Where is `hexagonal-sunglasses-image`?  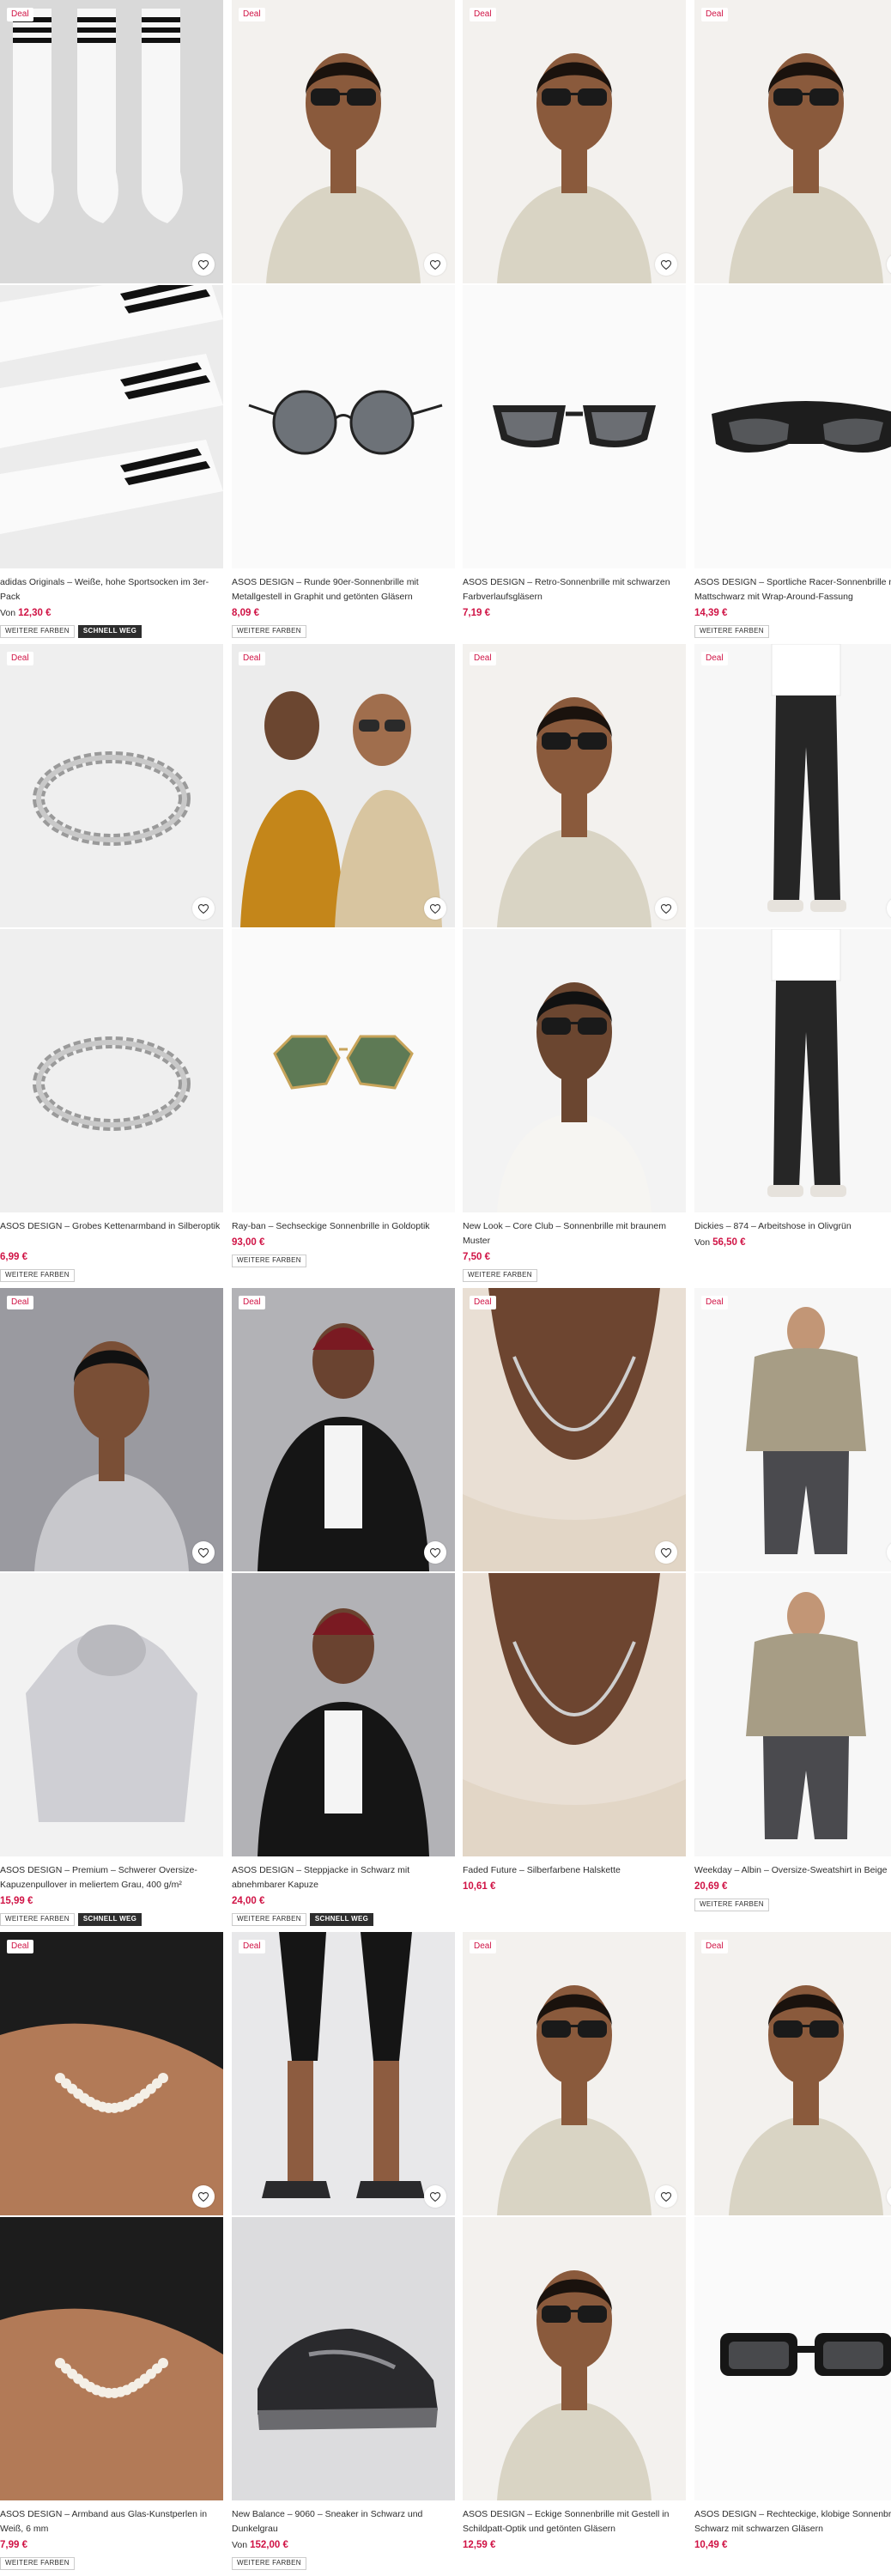 hexagonal-sunglasses-image is located at coordinates (344, 1071).